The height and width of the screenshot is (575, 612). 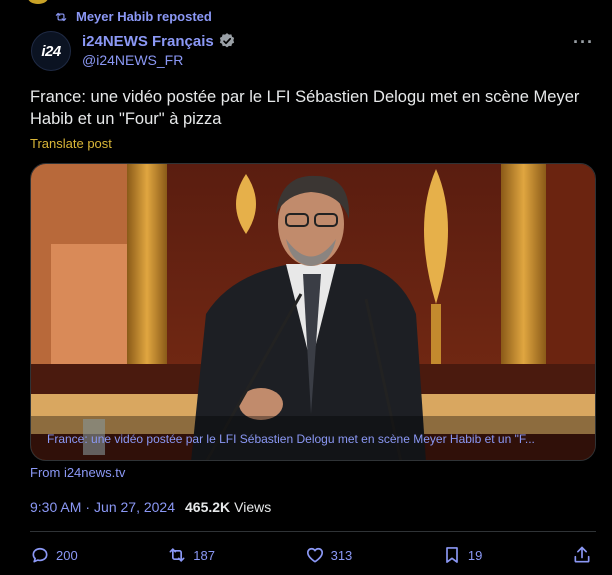 I want to click on views-label: Views, so click(x=253, y=507).